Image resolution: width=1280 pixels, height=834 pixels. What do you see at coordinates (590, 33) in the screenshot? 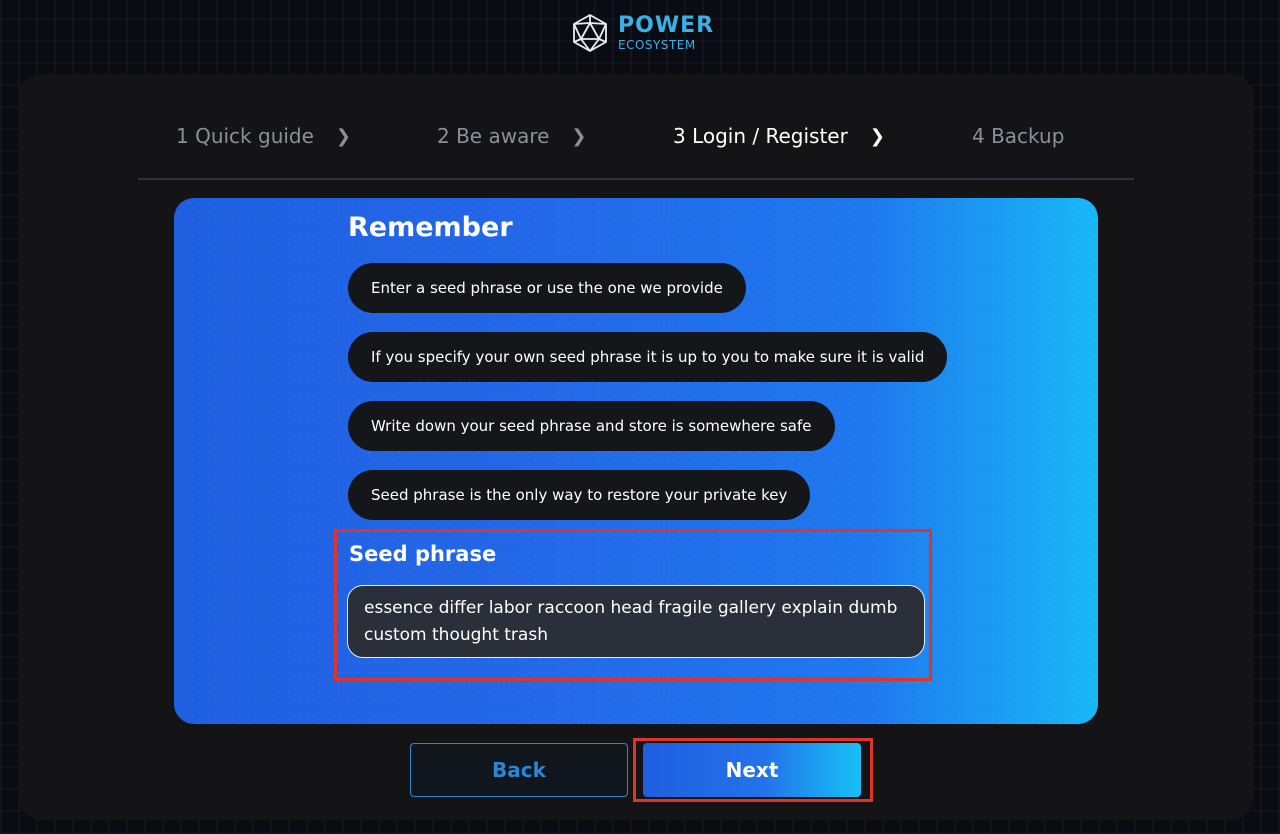
I see `icosahedron-icon` at bounding box center [590, 33].